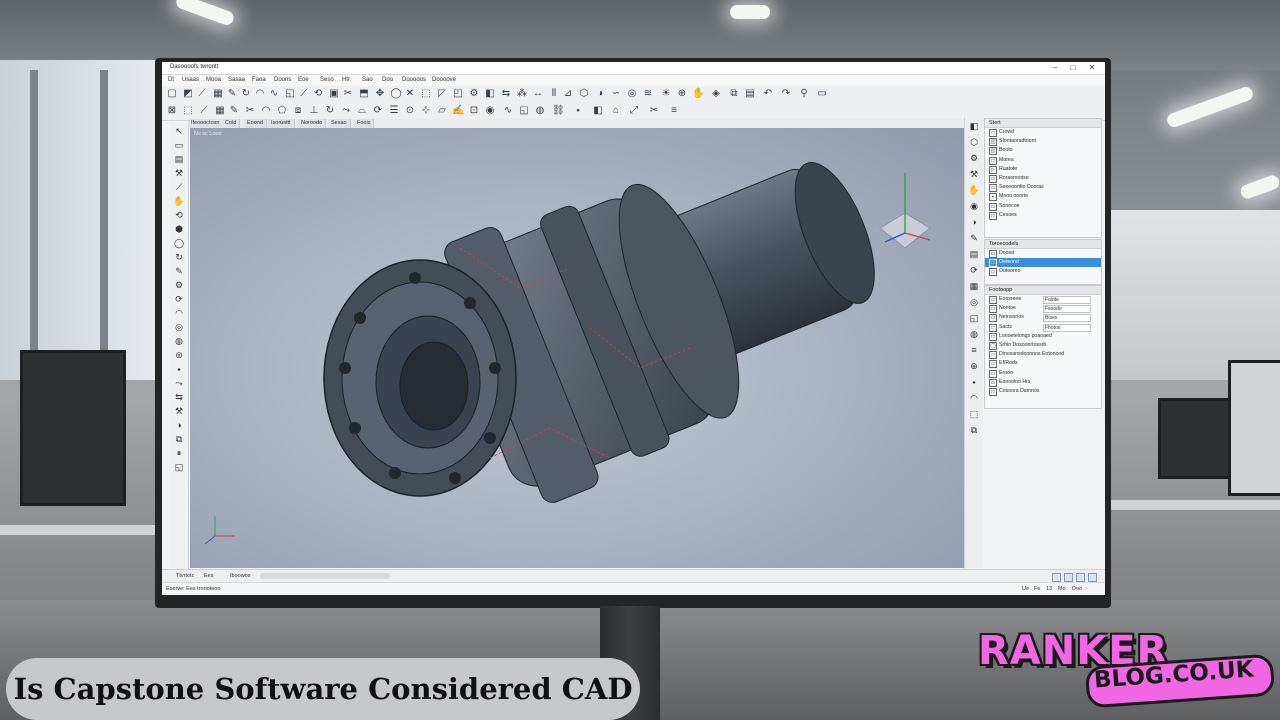  What do you see at coordinates (314, 111) in the screenshot?
I see `constraint-icon: ⊥` at bounding box center [314, 111].